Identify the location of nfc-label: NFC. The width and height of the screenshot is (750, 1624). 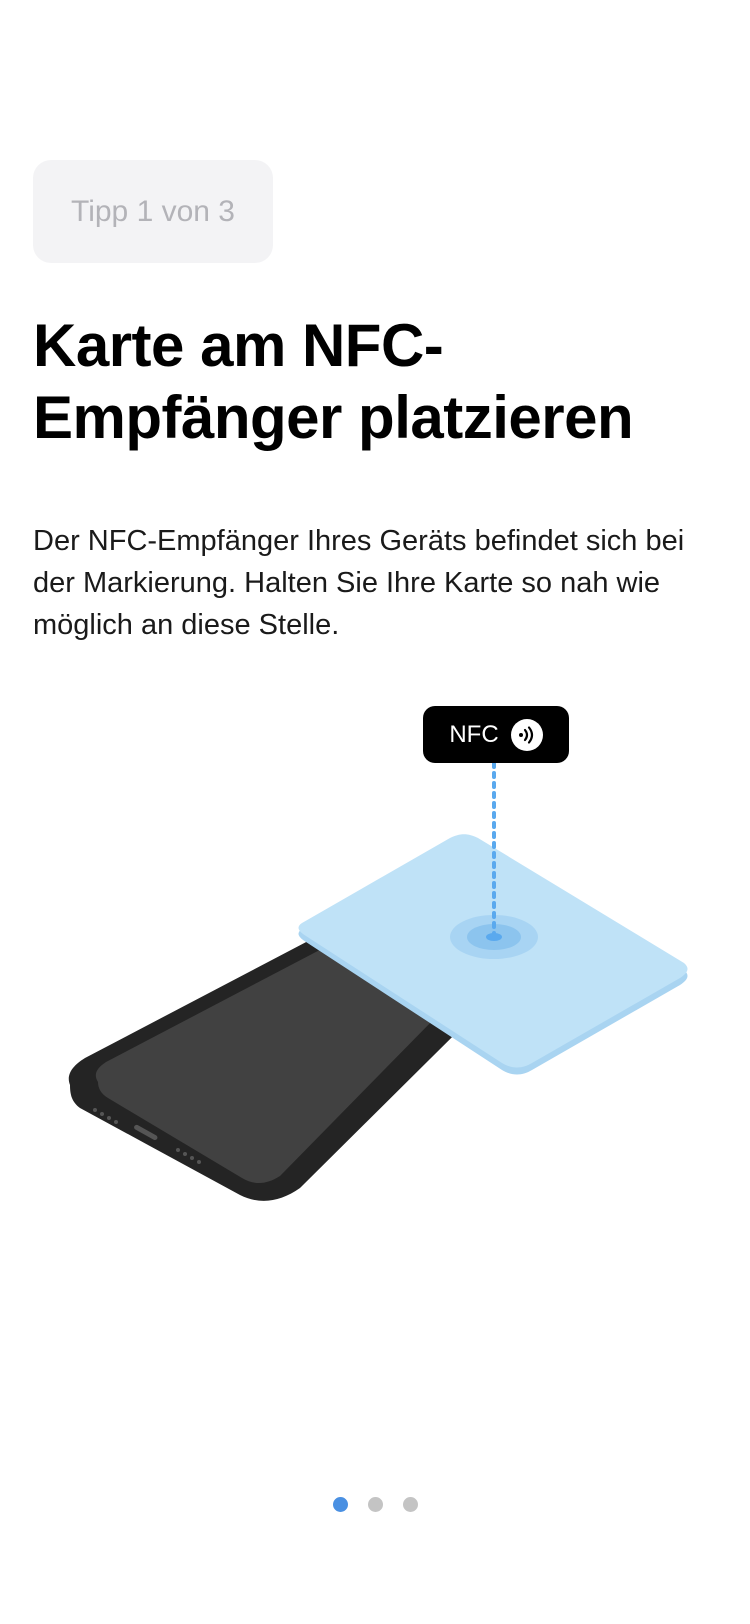
(496, 734).